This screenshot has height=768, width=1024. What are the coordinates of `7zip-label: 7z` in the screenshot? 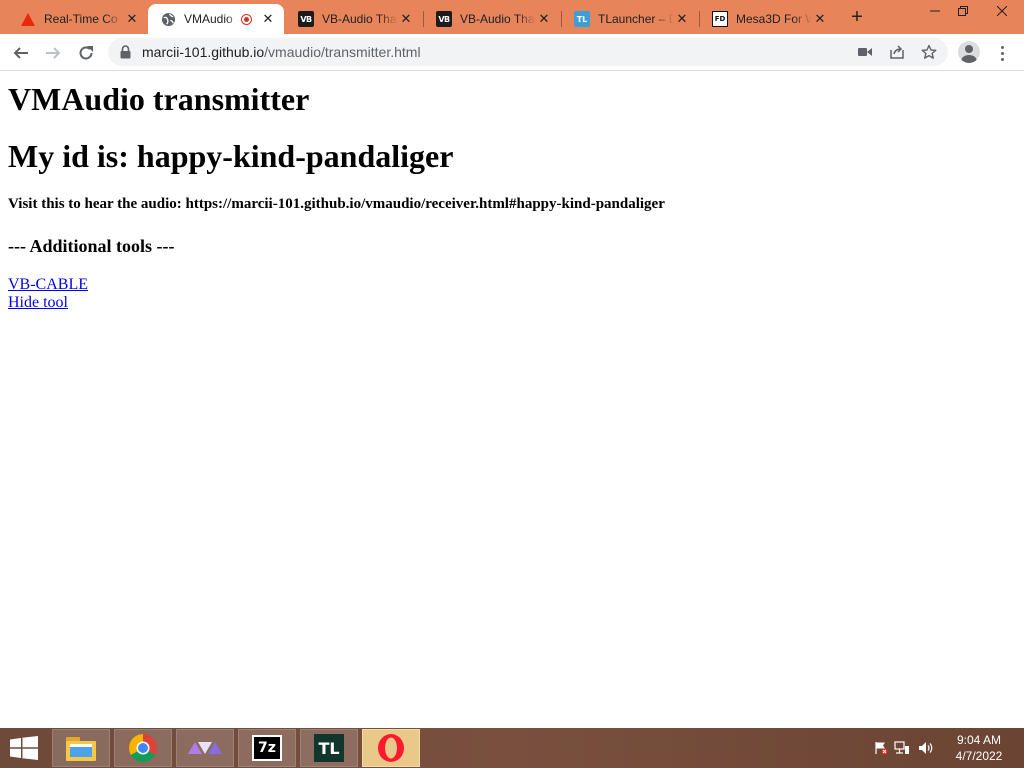 It's located at (267, 748).